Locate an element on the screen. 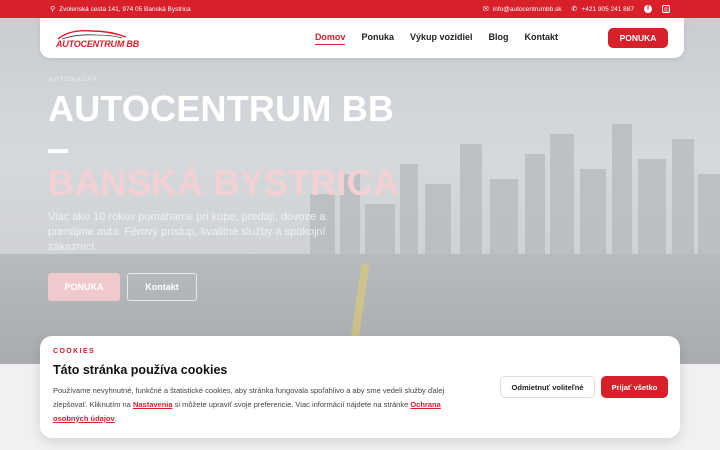  nav-item-domov: Domov is located at coordinates (330, 38).